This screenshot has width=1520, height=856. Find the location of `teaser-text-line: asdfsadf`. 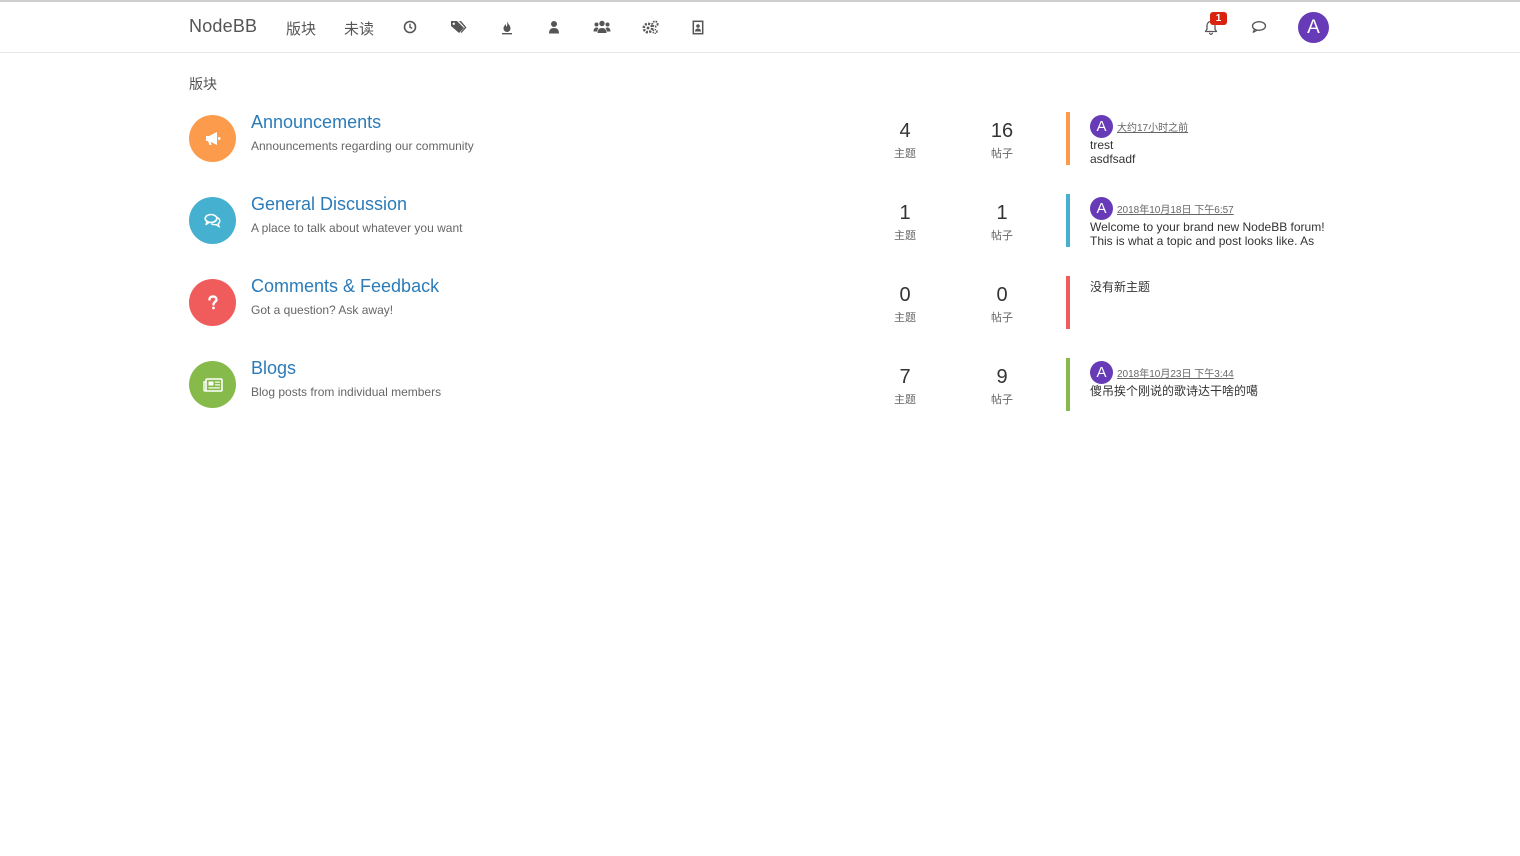

teaser-text-line: asdfsadf is located at coordinates (1113, 159).